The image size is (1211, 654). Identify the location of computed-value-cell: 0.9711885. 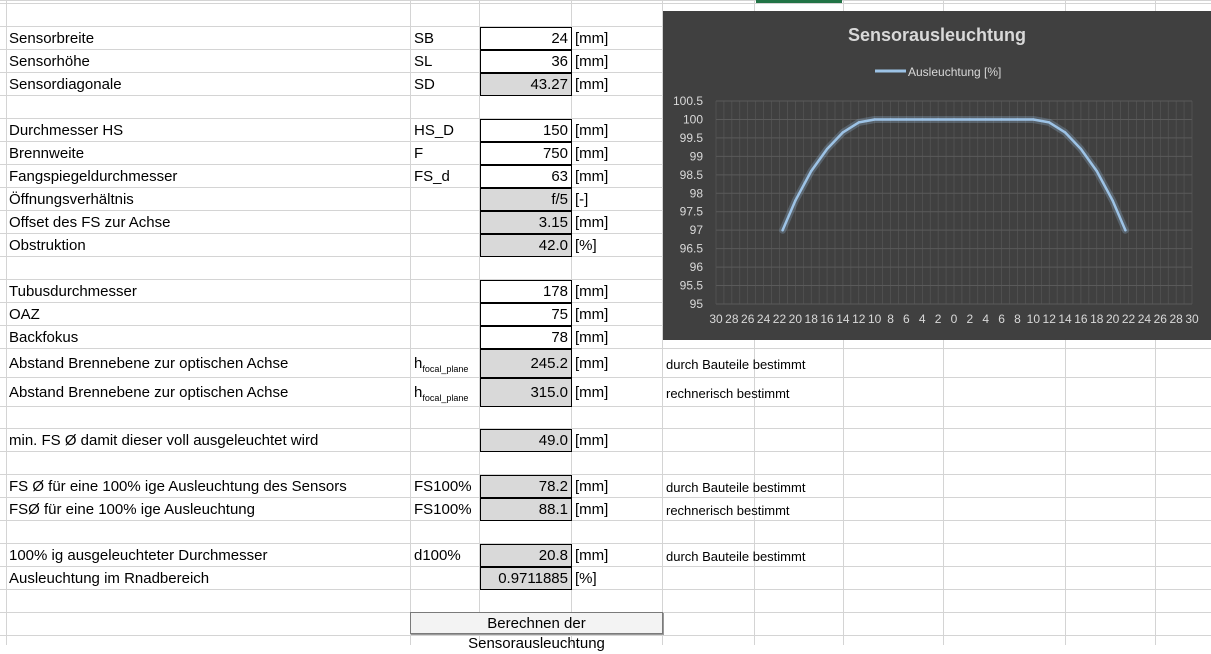
(526, 578).